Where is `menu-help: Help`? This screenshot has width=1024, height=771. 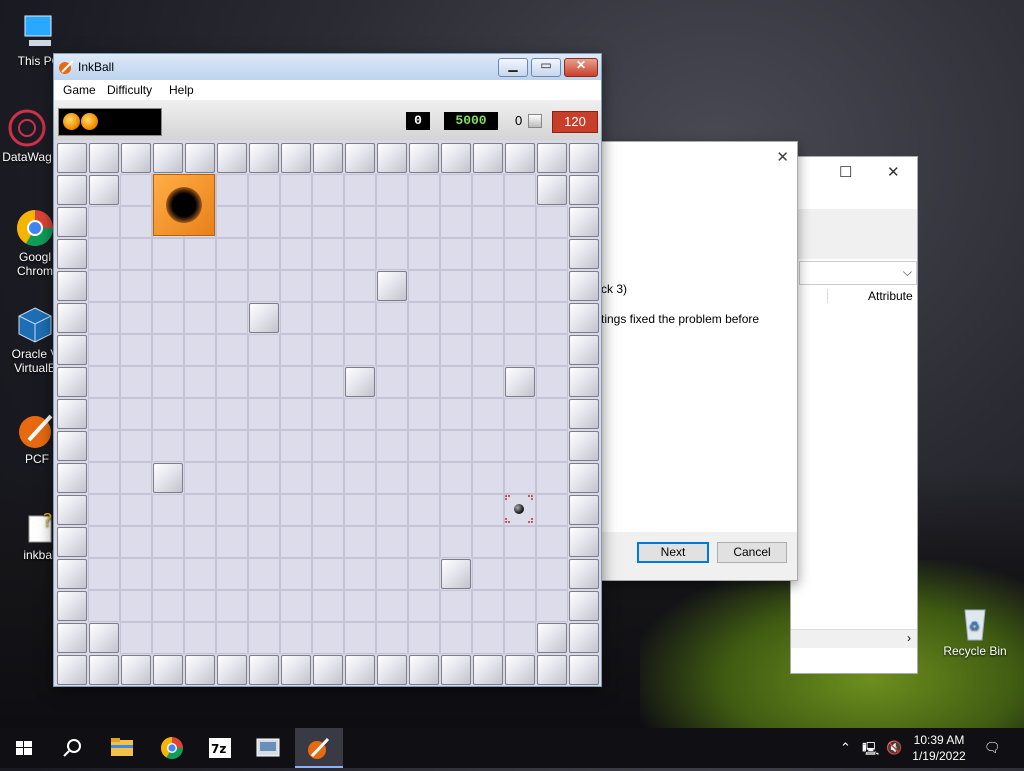
menu-help: Help is located at coordinates (181, 90).